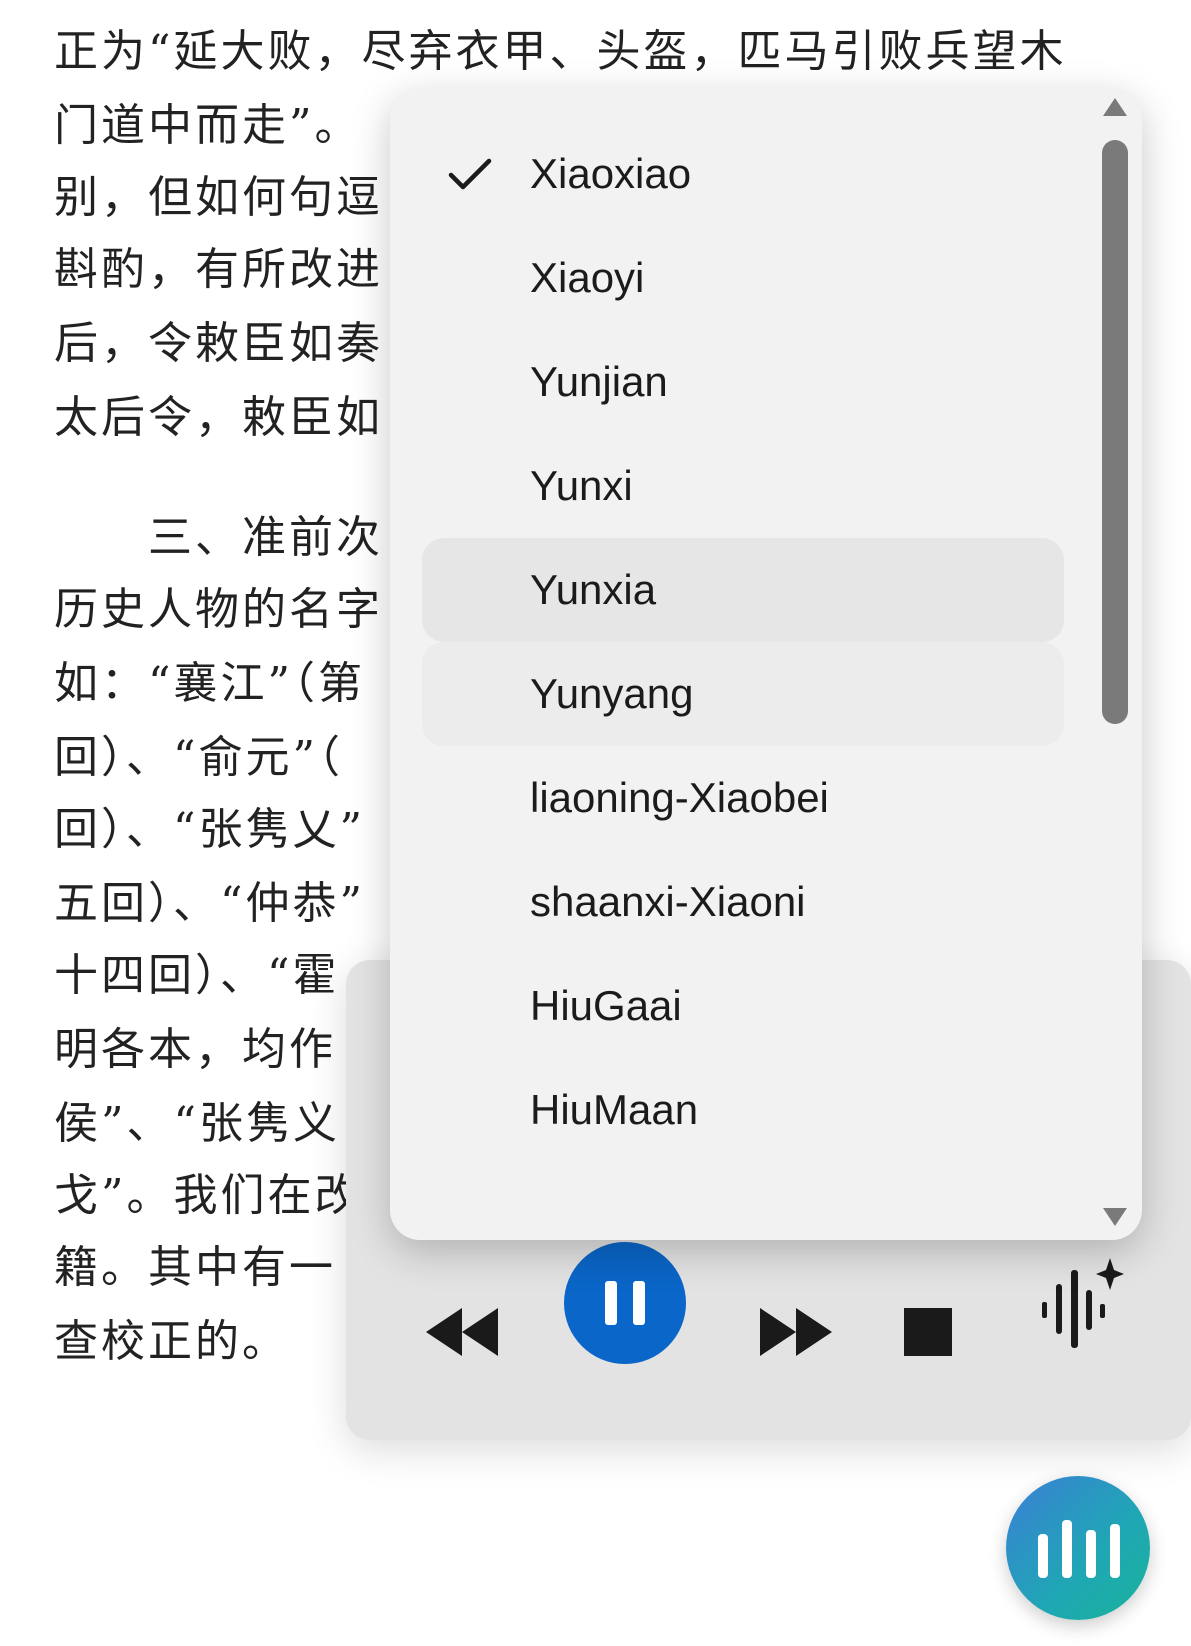  What do you see at coordinates (743, 486) in the screenshot?
I see `voice-option-yunxi: Yunxi` at bounding box center [743, 486].